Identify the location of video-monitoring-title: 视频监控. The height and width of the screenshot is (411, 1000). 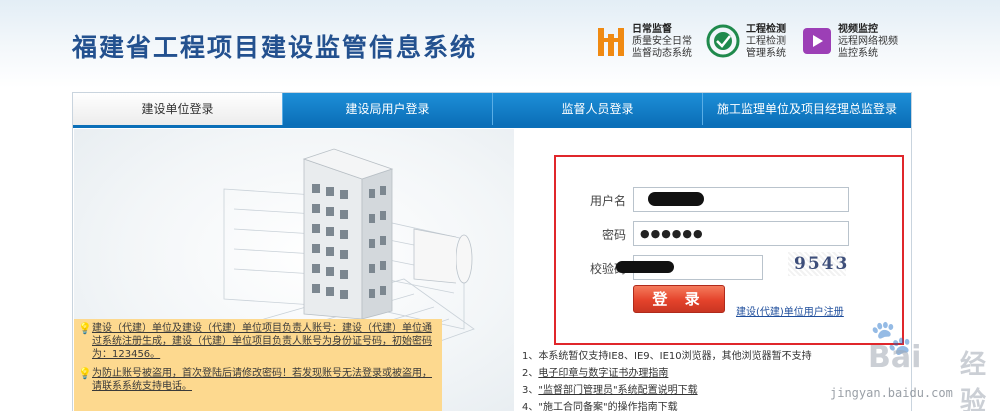
(858, 29).